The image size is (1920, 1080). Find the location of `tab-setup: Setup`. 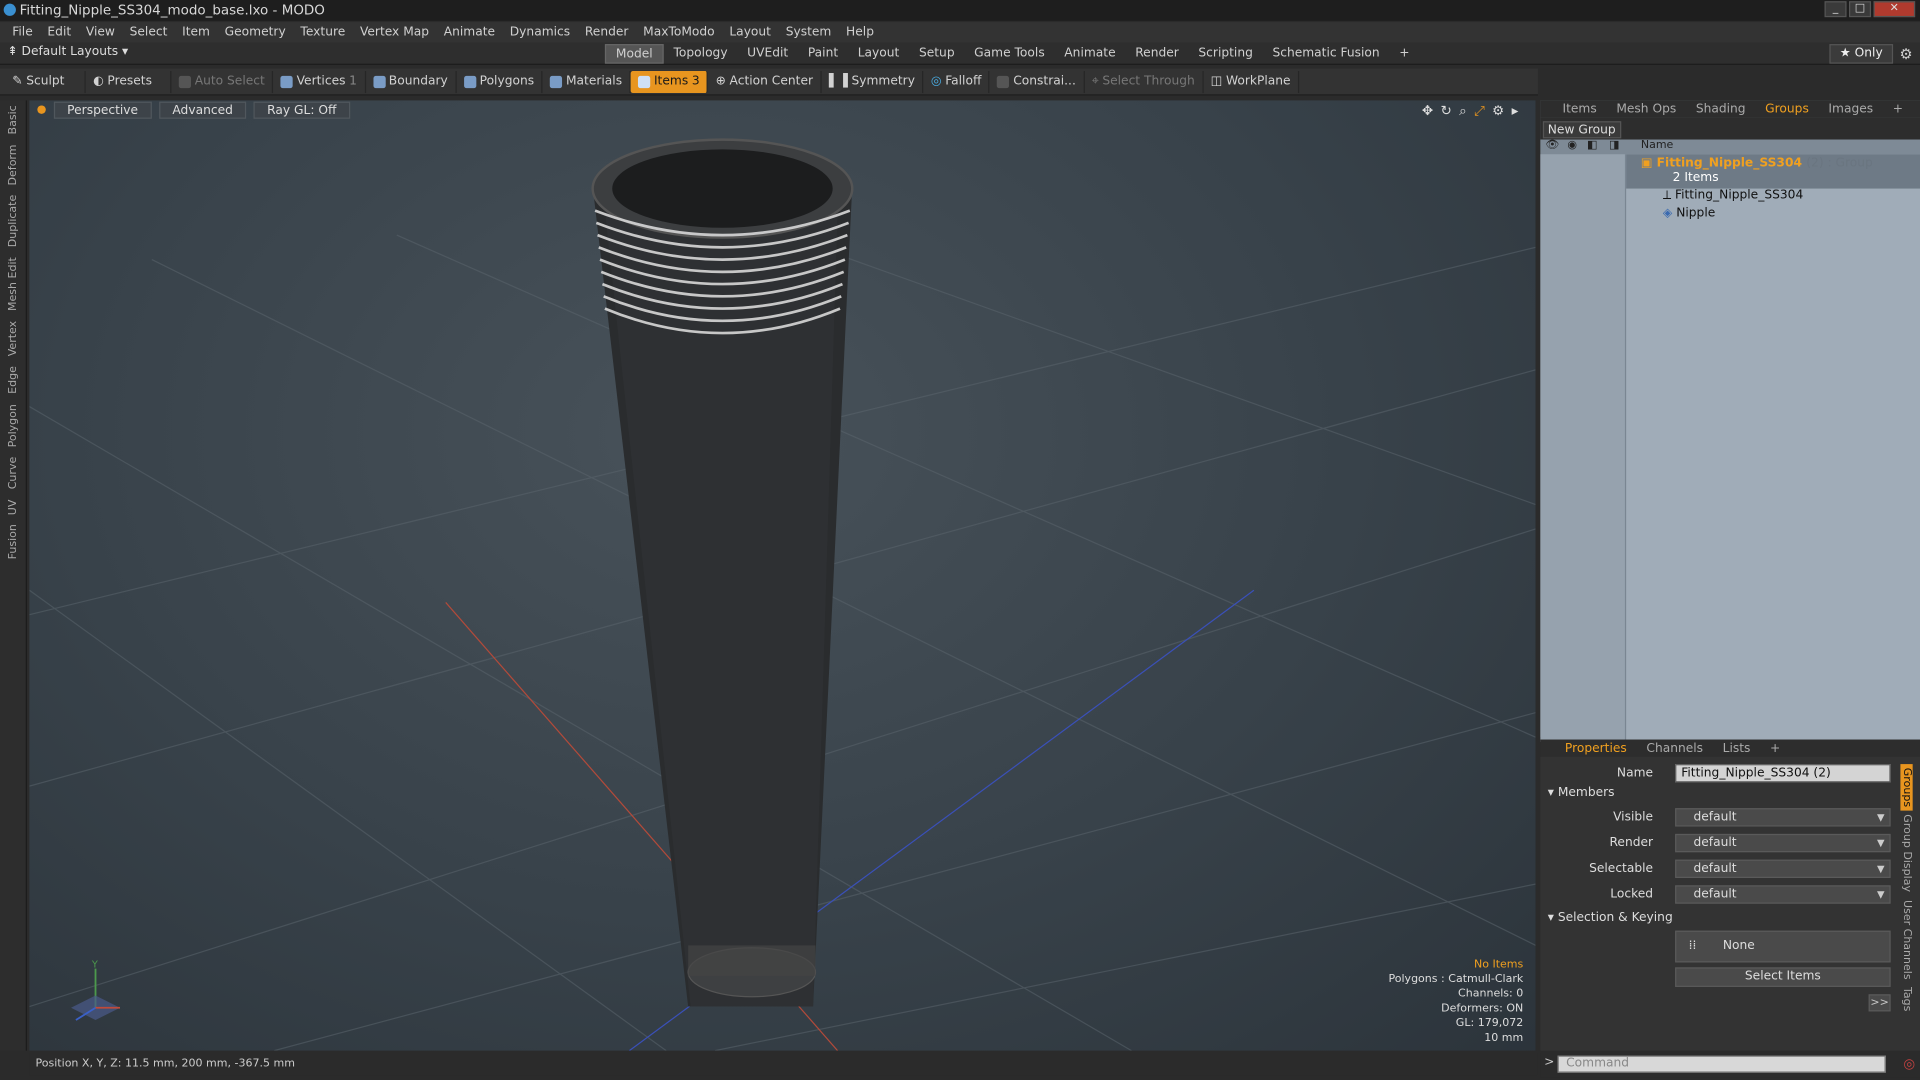

tab-setup: Setup is located at coordinates (936, 54).